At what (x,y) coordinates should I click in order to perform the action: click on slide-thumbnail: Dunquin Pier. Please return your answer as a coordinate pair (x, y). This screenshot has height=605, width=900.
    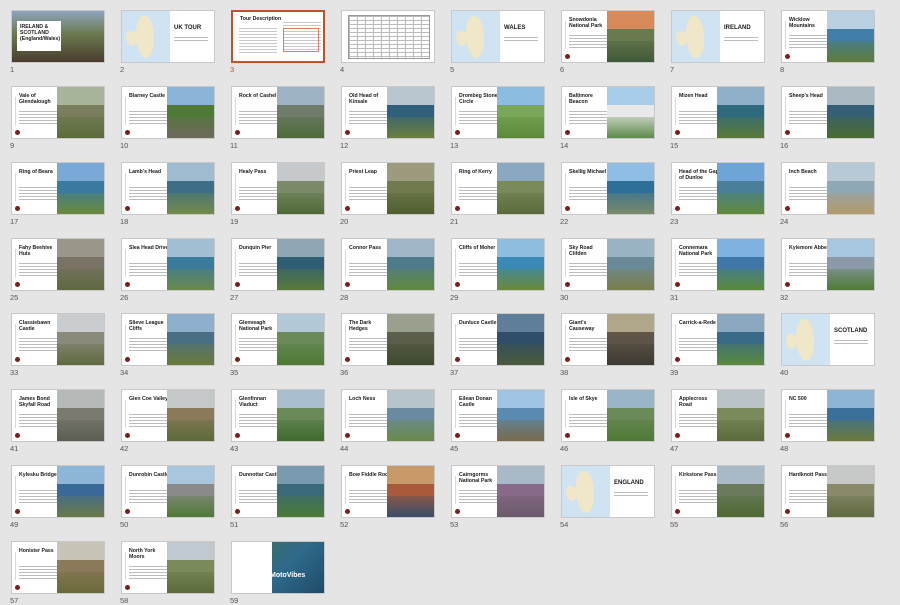
    Looking at the image, I should click on (278, 264).